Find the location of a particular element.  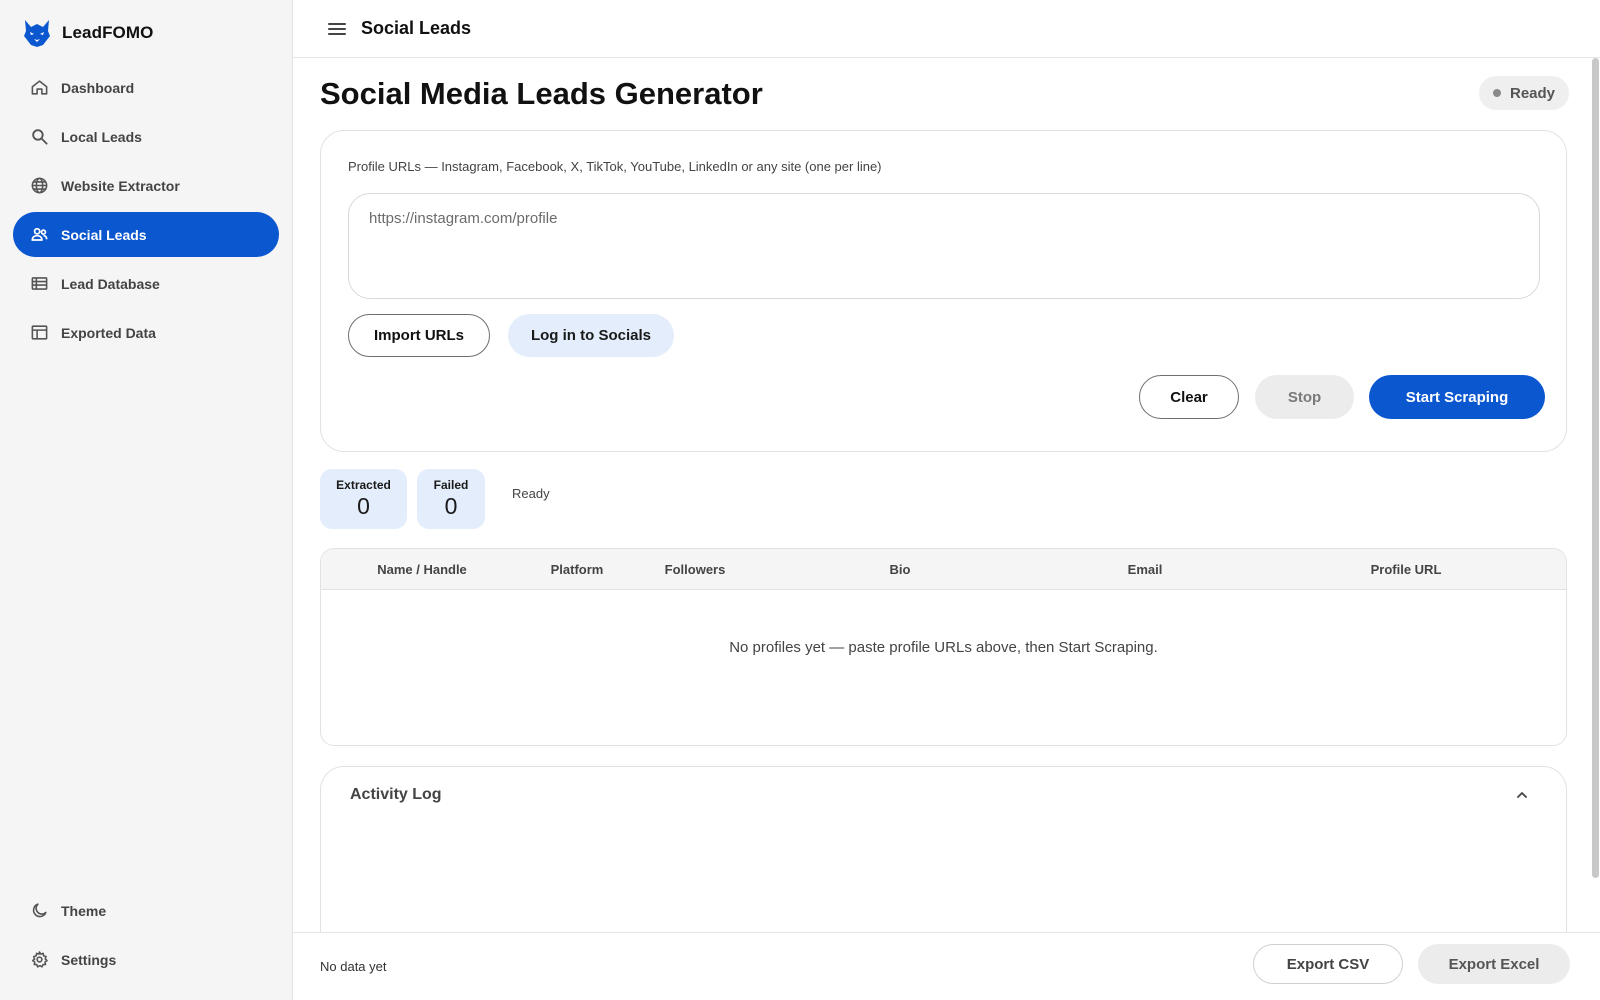

list-icon is located at coordinates (39, 283).